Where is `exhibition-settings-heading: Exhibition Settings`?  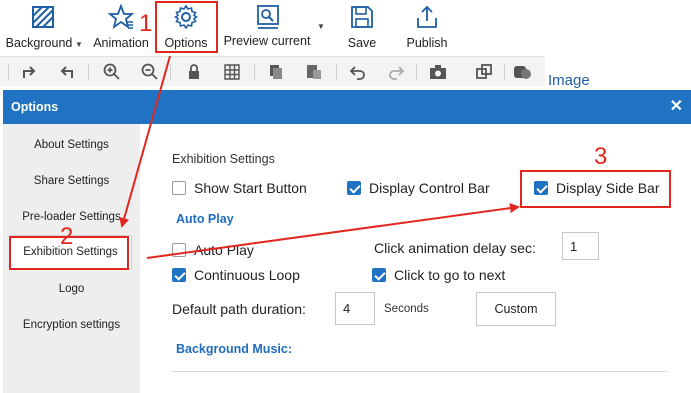
exhibition-settings-heading: Exhibition Settings is located at coordinates (223, 159).